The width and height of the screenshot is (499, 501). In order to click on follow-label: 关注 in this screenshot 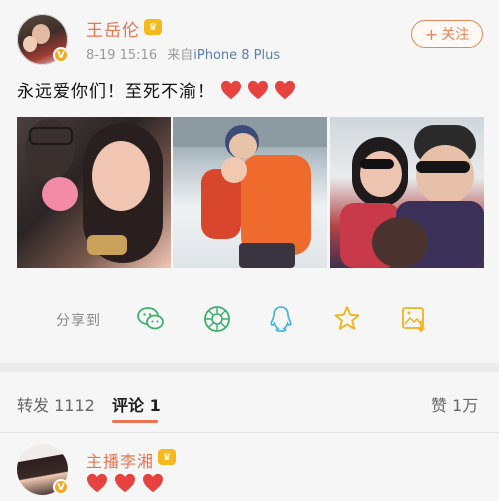, I will do `click(455, 35)`.